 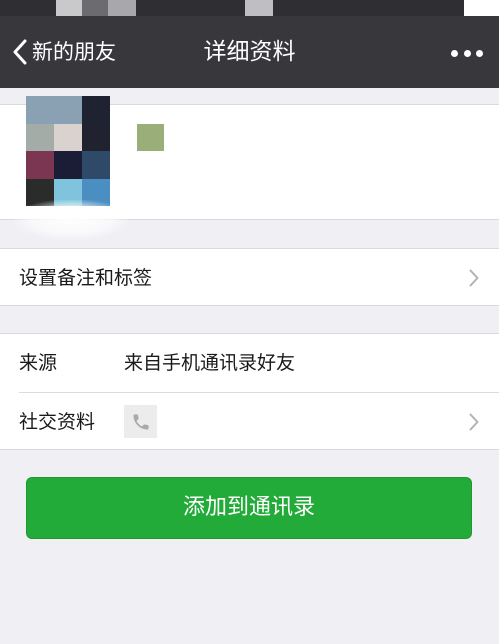 I want to click on avatar, so click(x=68, y=151).